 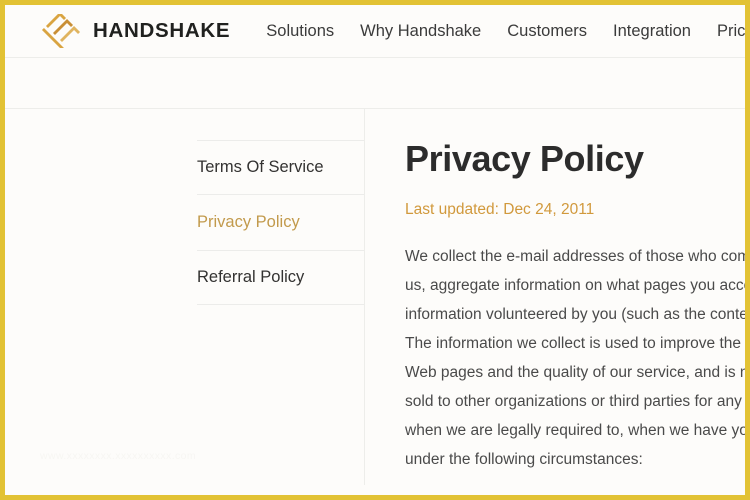 What do you see at coordinates (251, 277) in the screenshot?
I see `sidebar-item-label: Referral Policy` at bounding box center [251, 277].